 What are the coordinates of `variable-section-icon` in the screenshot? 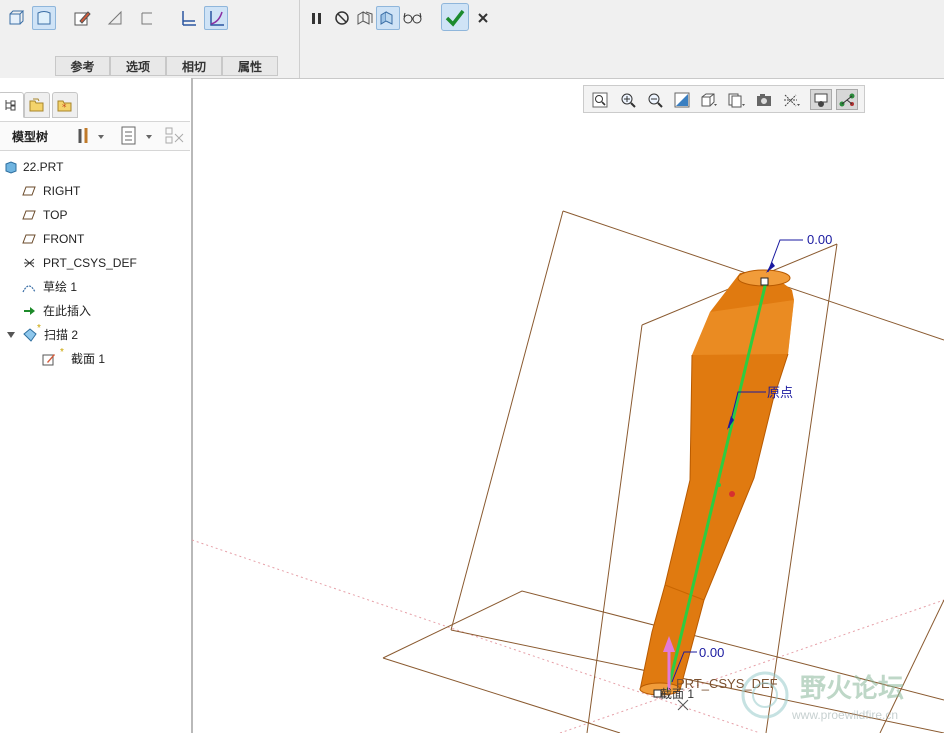 It's located at (216, 18).